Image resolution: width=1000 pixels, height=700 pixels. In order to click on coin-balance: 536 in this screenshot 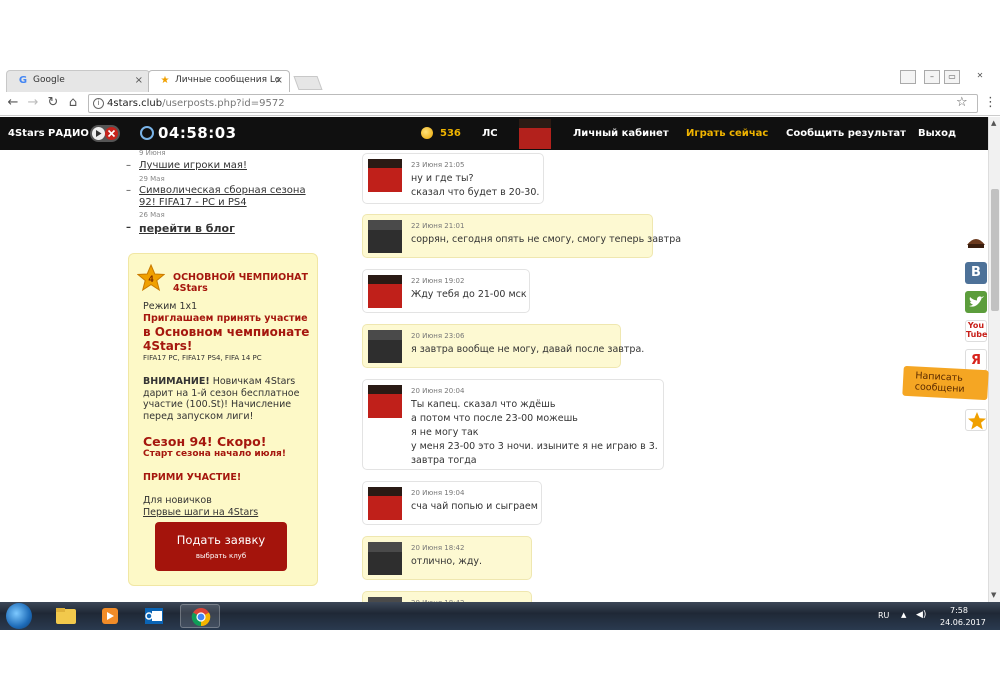, I will do `click(450, 133)`.